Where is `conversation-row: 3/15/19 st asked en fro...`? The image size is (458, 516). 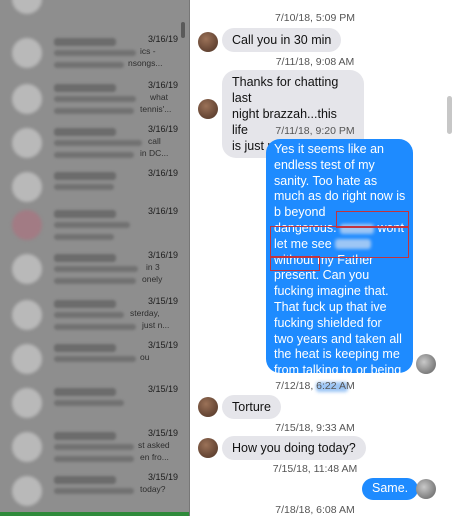
conversation-row: 3/15/19 st asked en fro... is located at coordinates (94, 449).